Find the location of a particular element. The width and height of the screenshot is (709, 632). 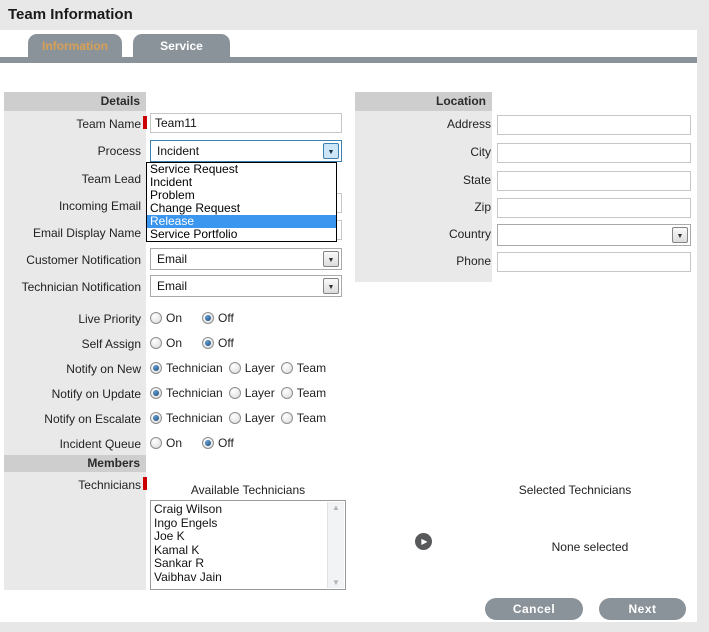

scroll-up-icon: ▲ is located at coordinates (336, 507).